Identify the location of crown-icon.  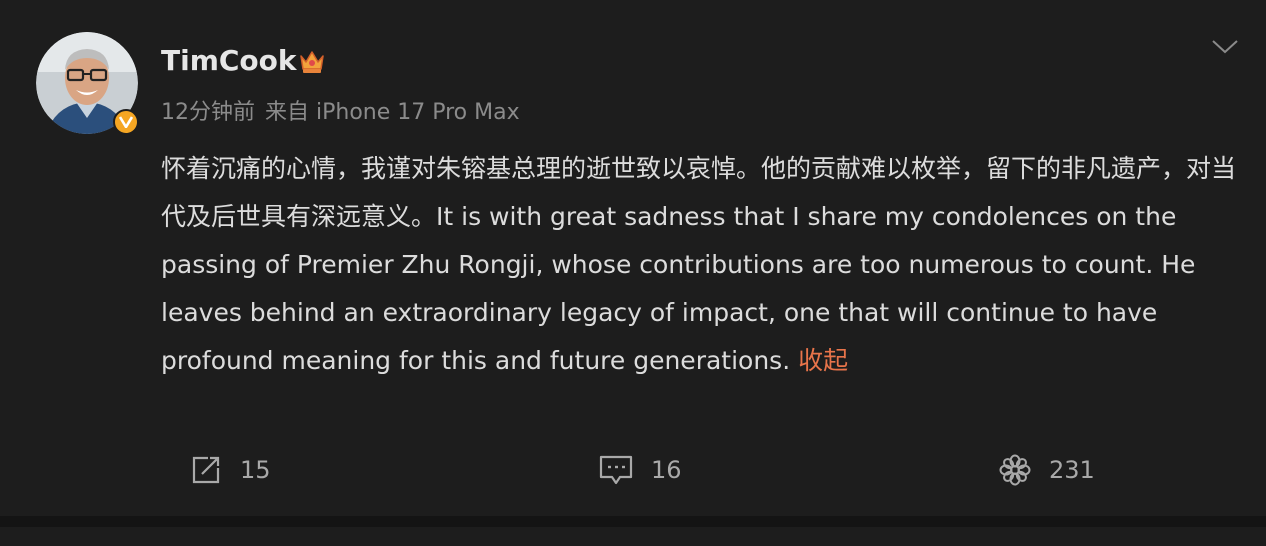
(312, 61).